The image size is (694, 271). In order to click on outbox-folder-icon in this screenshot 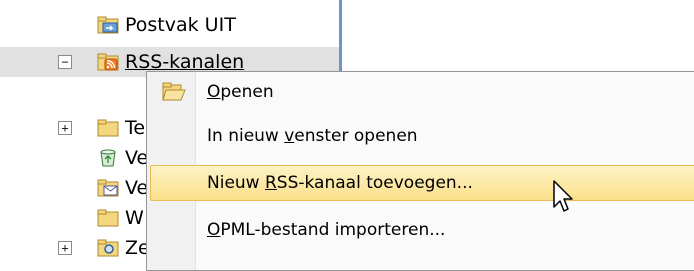, I will do `click(108, 25)`.